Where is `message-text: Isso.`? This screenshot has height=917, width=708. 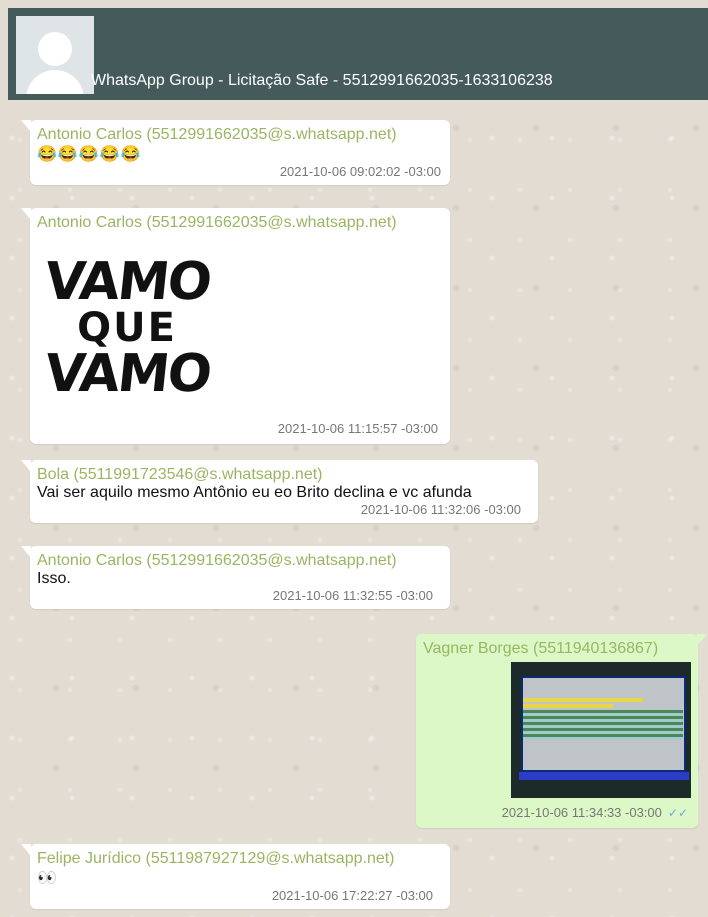
message-text: Isso. is located at coordinates (54, 578).